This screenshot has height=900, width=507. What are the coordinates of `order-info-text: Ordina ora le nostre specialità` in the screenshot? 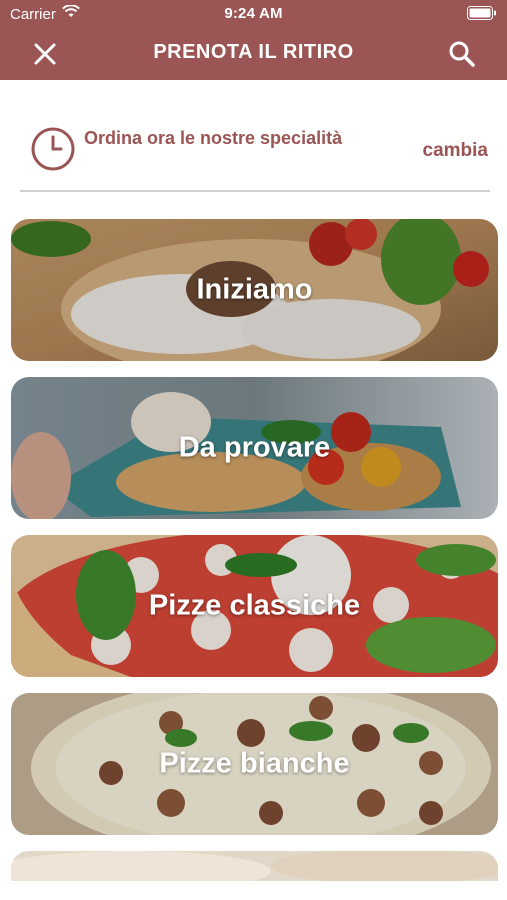 It's located at (213, 138).